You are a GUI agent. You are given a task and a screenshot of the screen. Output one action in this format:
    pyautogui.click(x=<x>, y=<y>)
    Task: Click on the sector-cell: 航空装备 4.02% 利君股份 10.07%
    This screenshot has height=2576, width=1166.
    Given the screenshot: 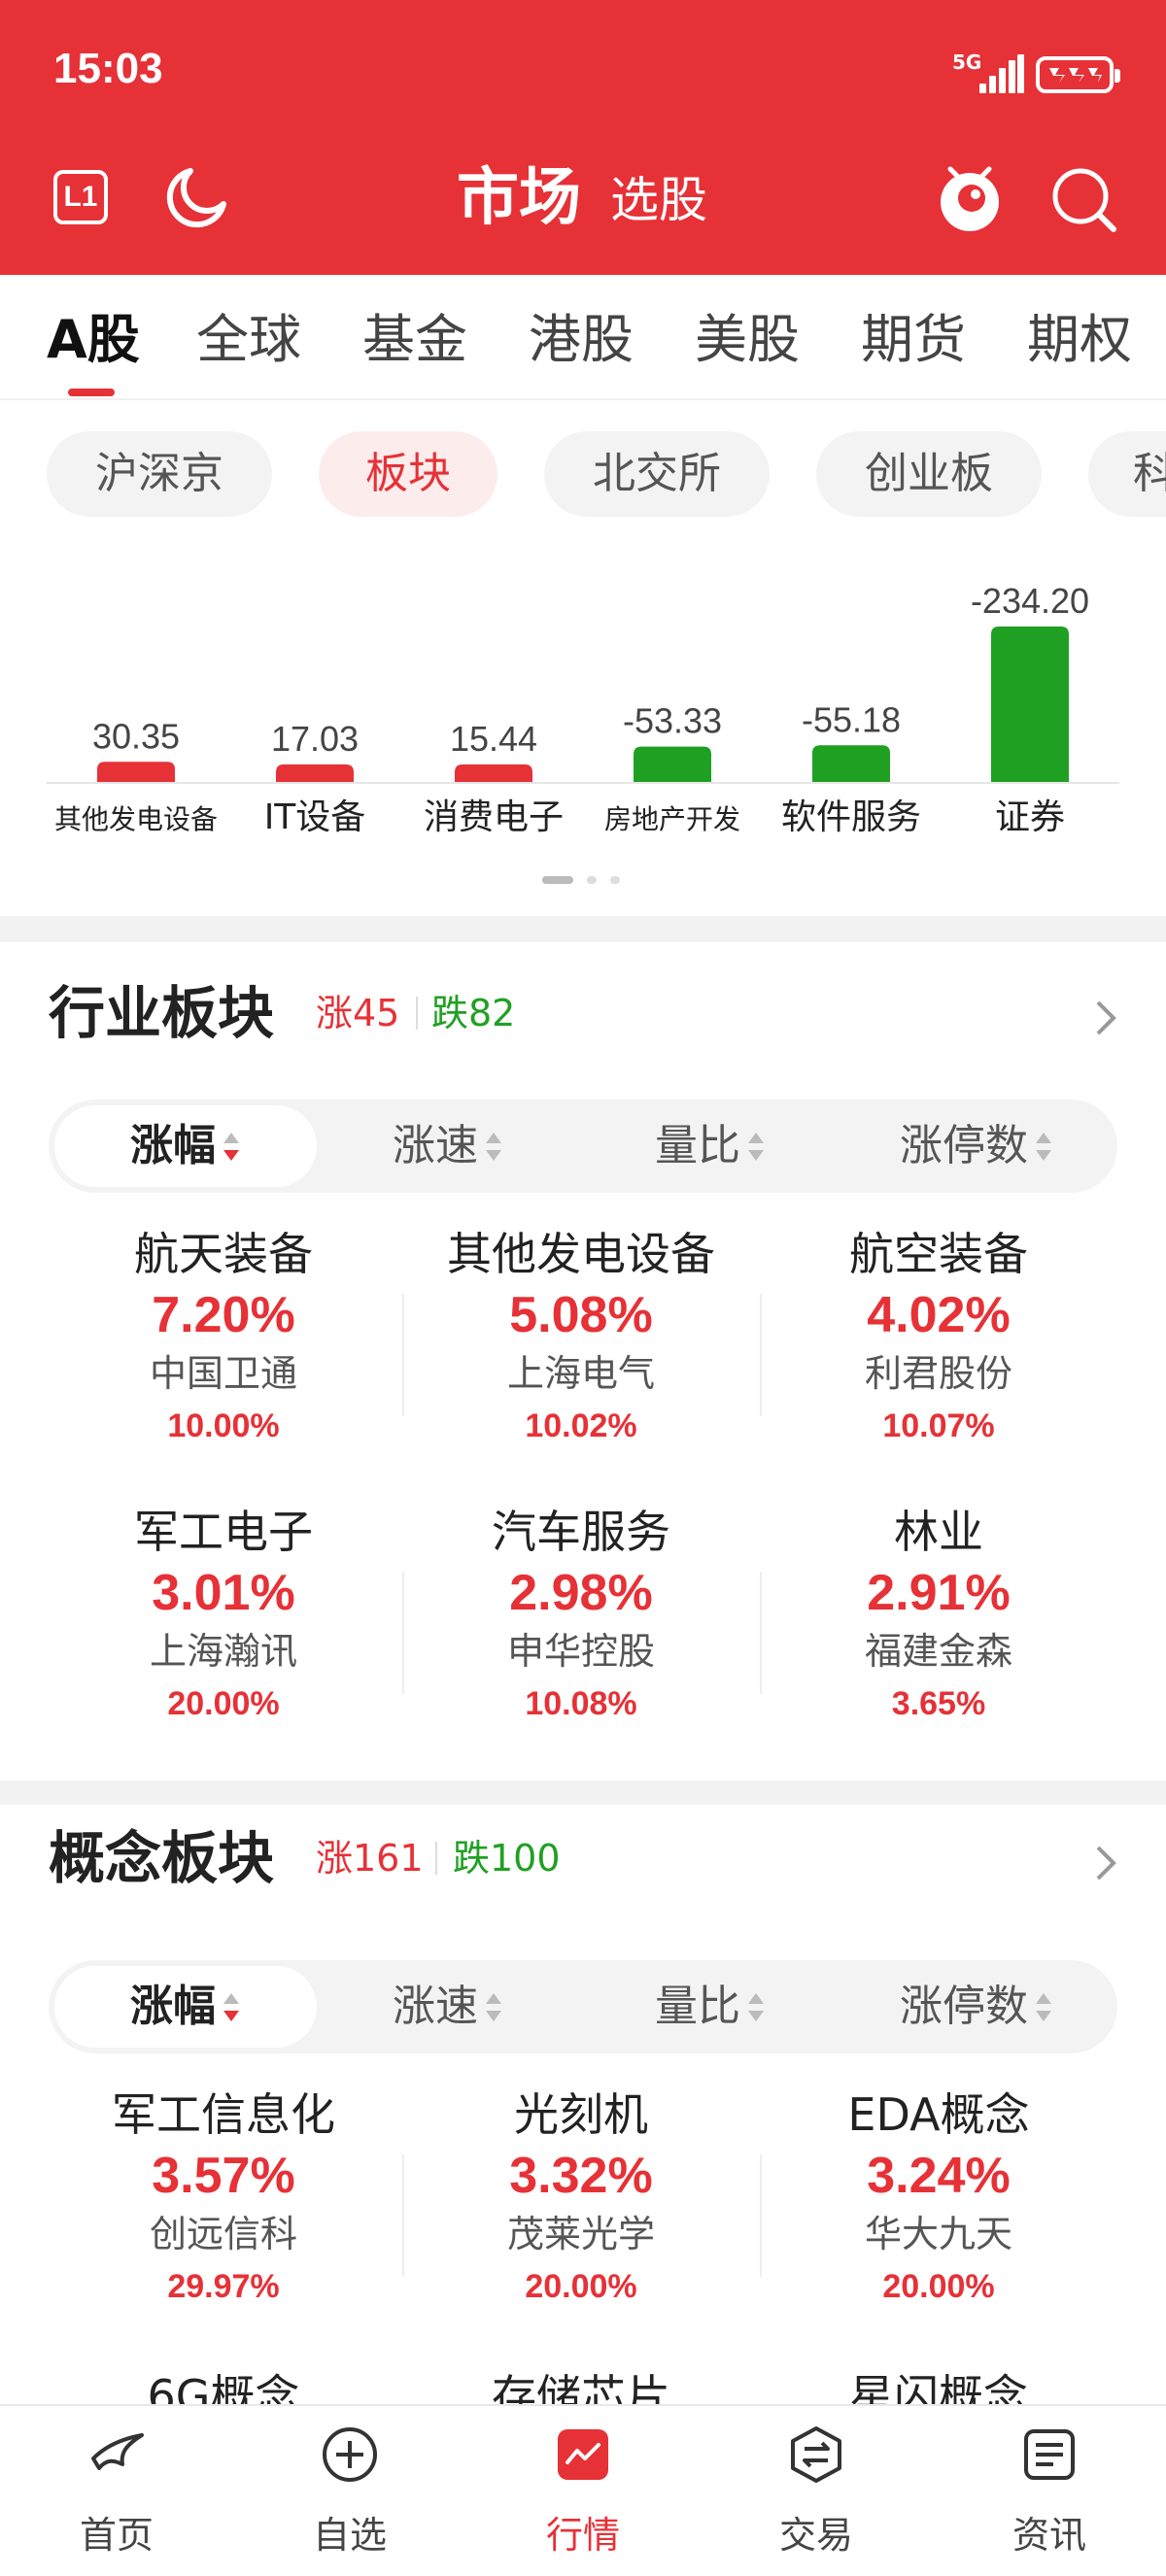 What is the action you would take?
    pyautogui.click(x=938, y=1337)
    